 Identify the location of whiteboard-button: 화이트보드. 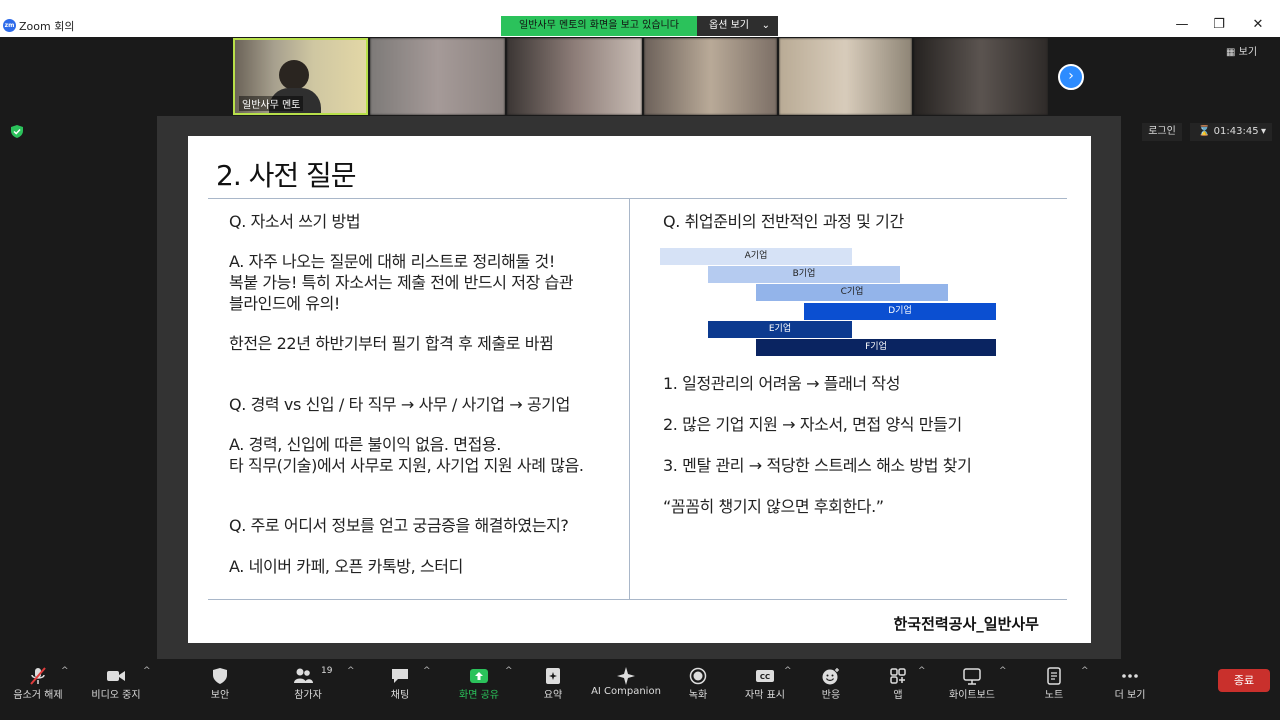
(972, 689).